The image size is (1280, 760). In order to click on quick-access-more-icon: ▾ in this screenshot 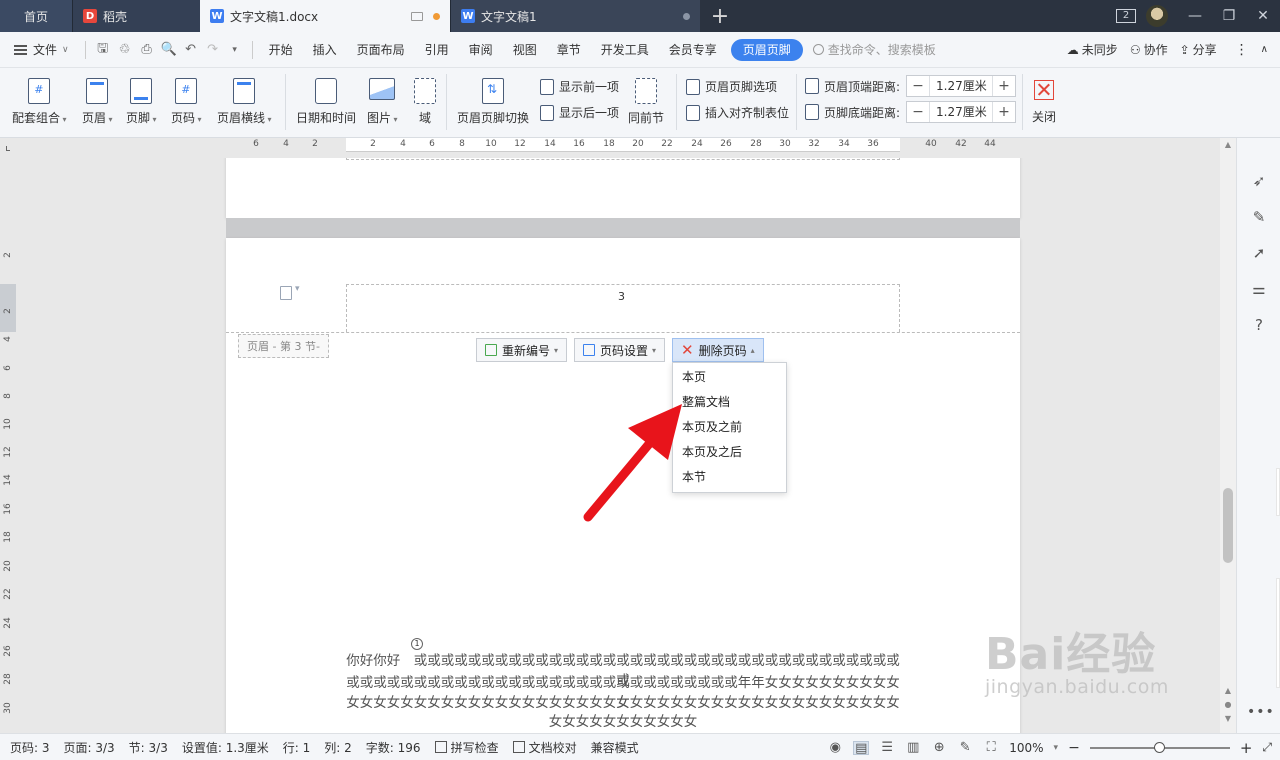, I will do `click(235, 50)`.